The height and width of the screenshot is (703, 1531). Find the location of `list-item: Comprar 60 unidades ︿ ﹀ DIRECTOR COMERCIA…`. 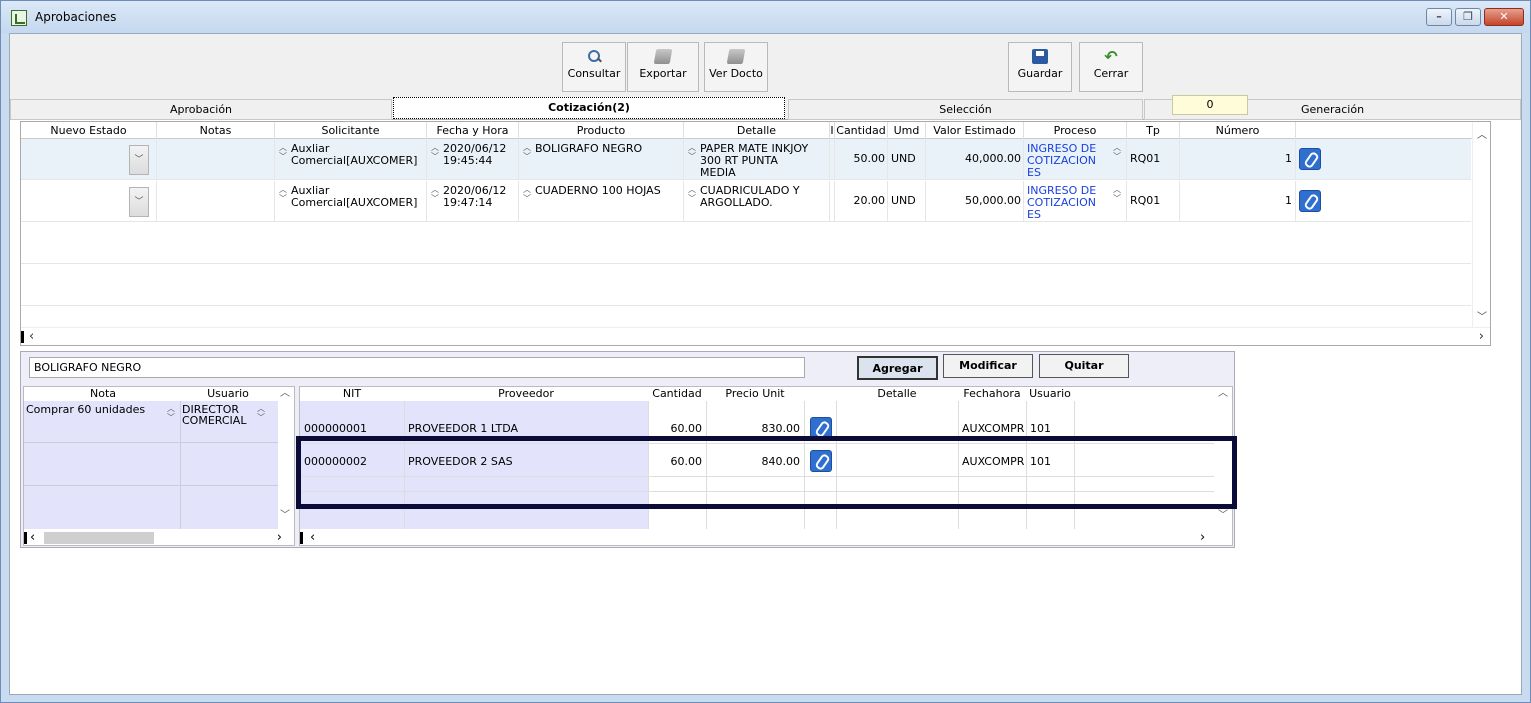

list-item: Comprar 60 unidades ︿ ﹀ DIRECTOR COMERCIA… is located at coordinates (151, 422).